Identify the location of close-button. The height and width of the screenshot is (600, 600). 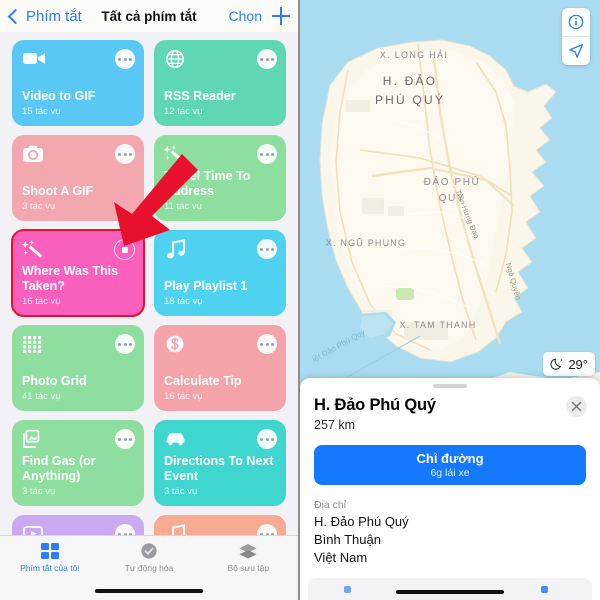
(576, 406).